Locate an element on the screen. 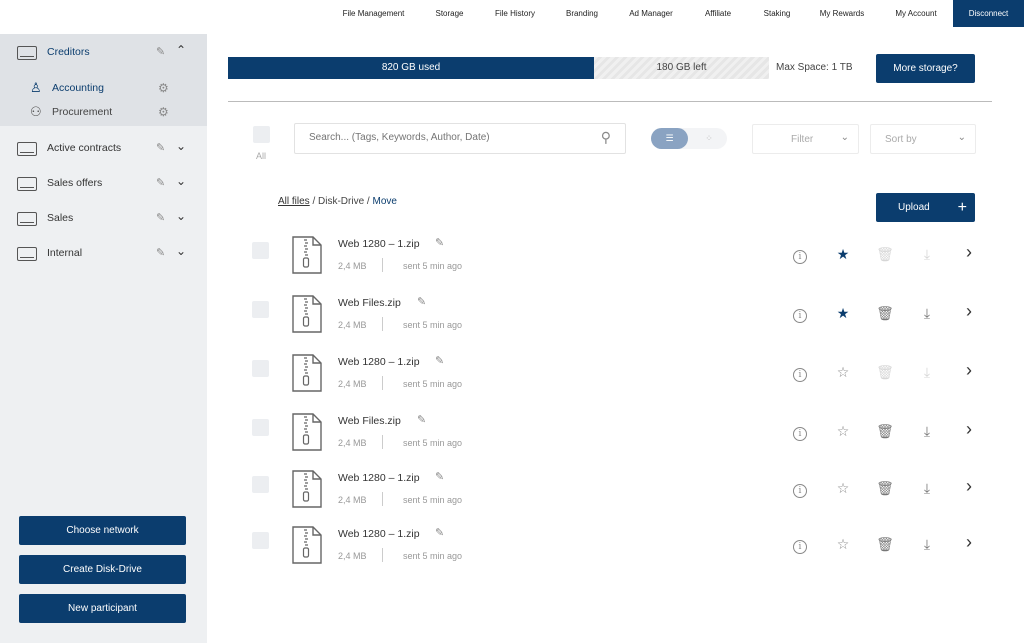 The width and height of the screenshot is (1024, 643). more-storage-button: More storage? is located at coordinates (925, 68).